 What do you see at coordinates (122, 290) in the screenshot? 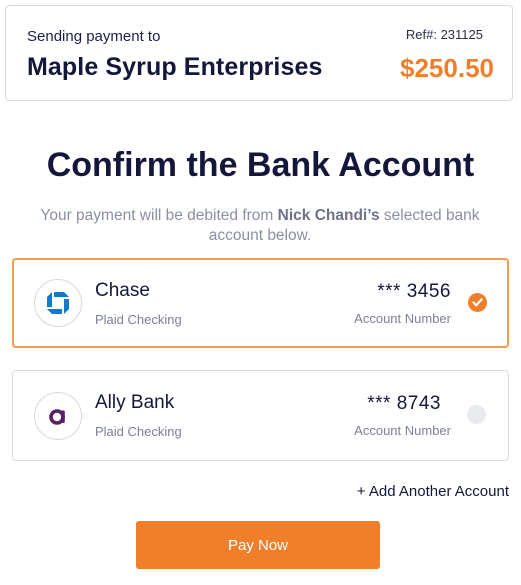
I see `bank-name: Chase` at bounding box center [122, 290].